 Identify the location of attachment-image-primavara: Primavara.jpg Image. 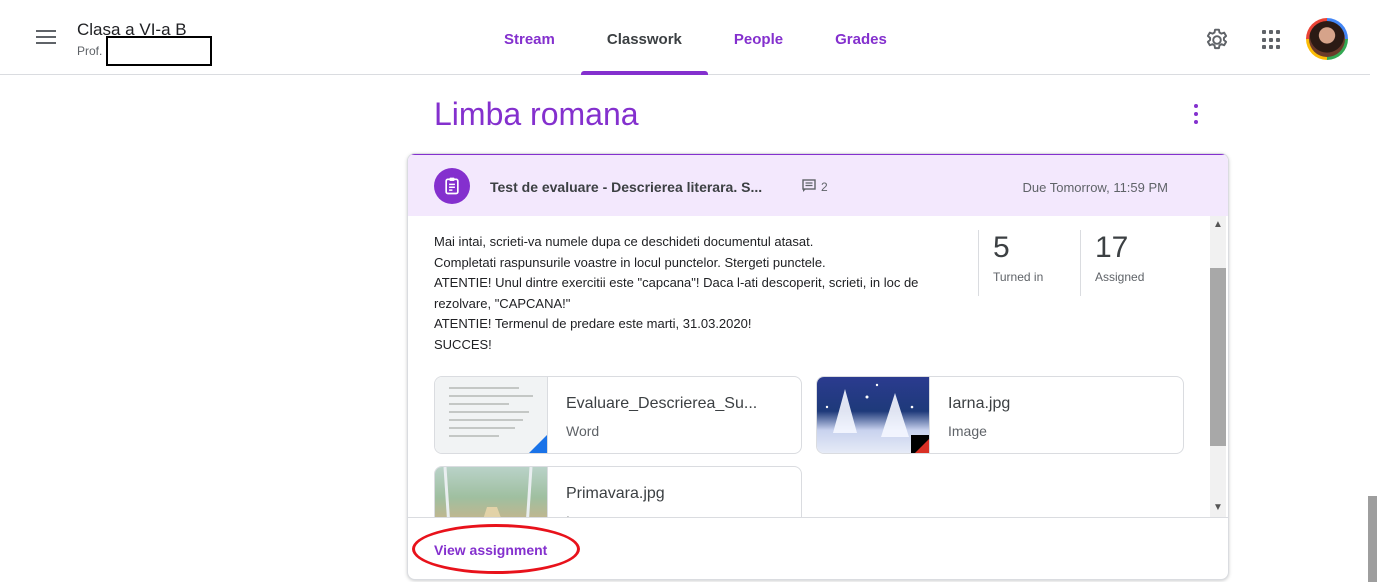
(618, 491).